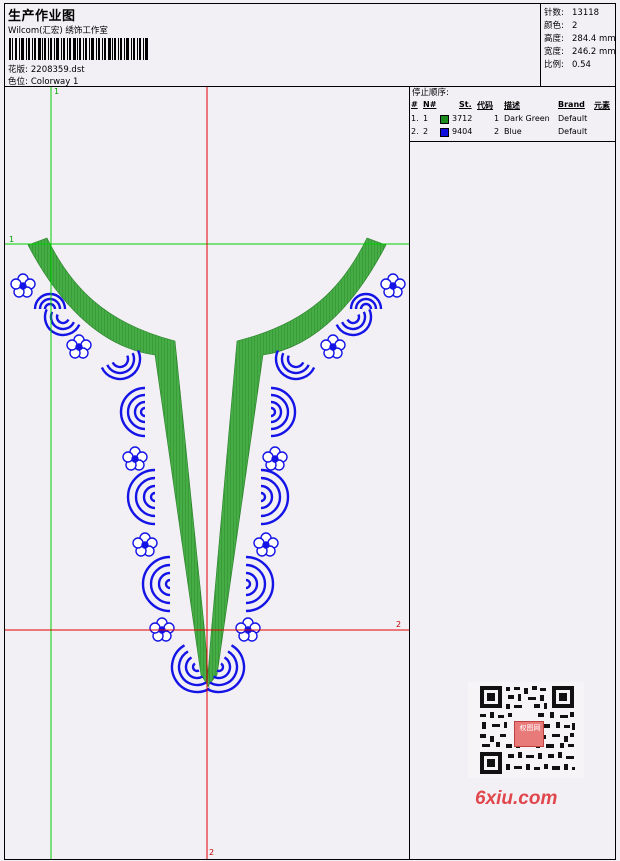  What do you see at coordinates (554, 26) in the screenshot?
I see `colors-label: 颜色:` at bounding box center [554, 26].